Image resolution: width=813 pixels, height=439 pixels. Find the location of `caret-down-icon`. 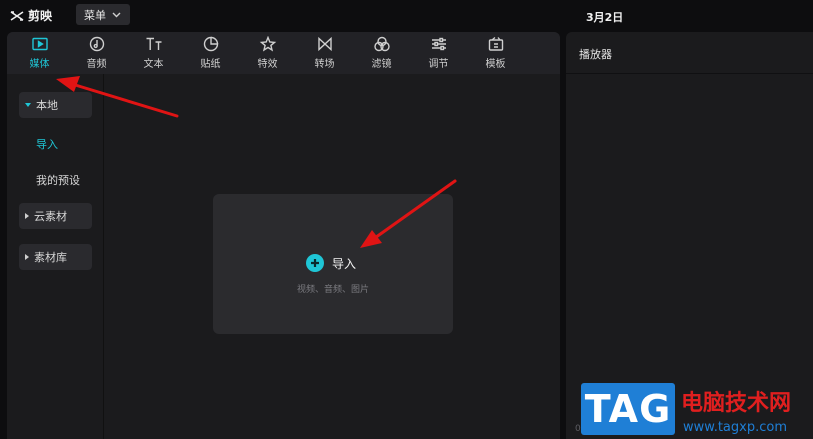

caret-down-icon is located at coordinates (28, 105).